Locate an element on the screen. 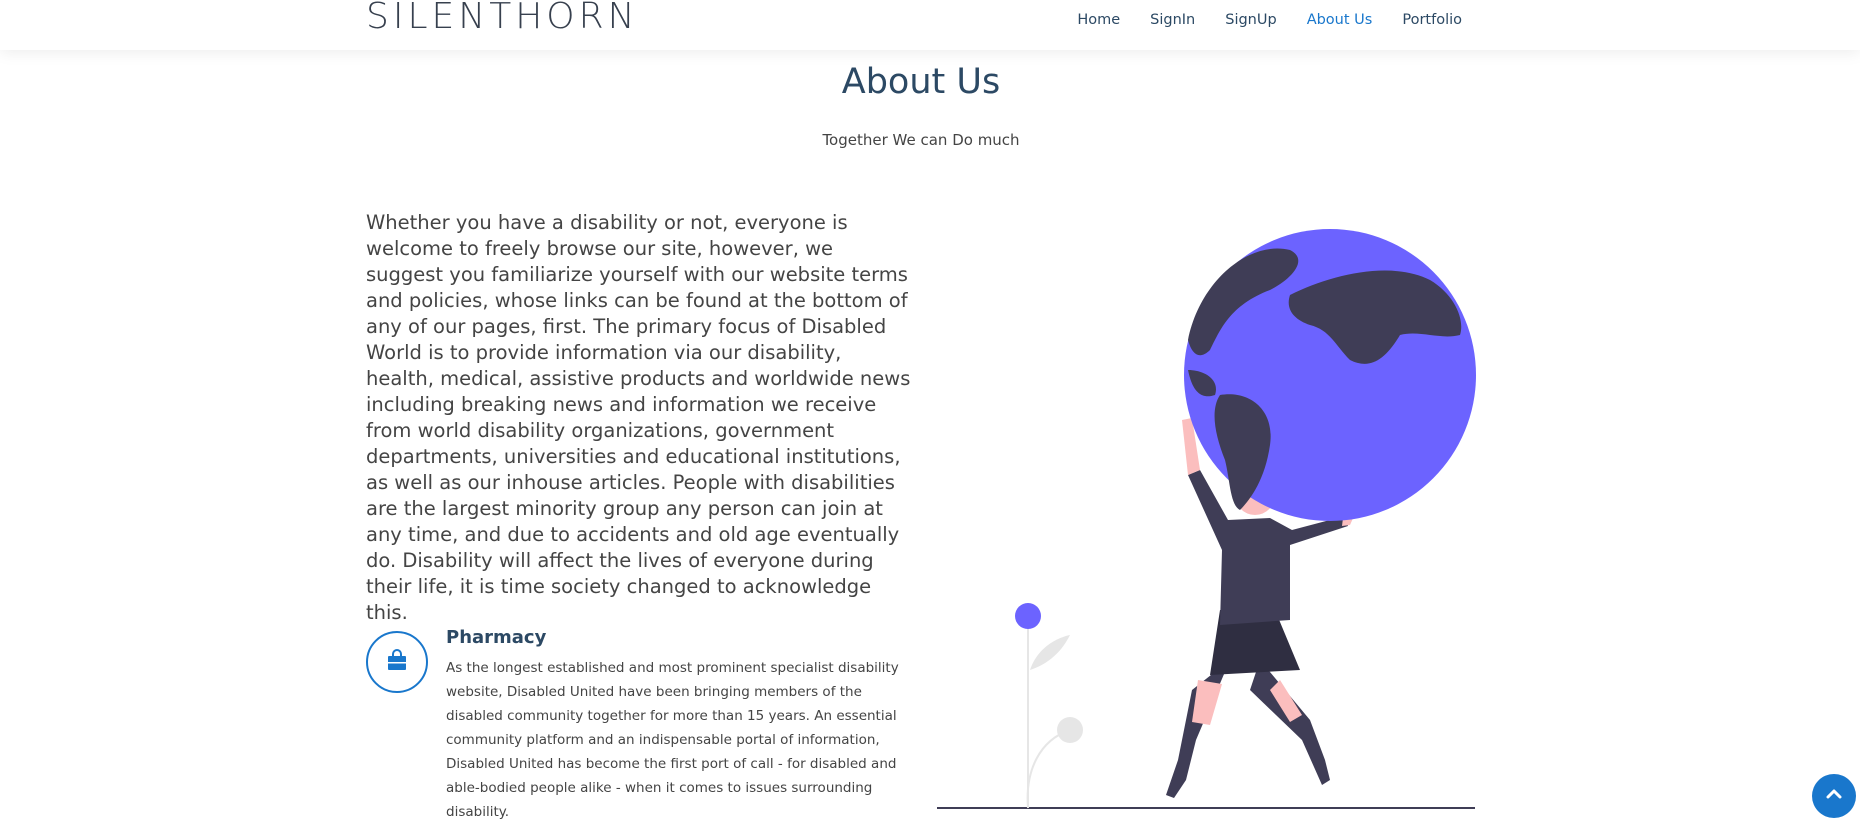 The height and width of the screenshot is (824, 1860). feature-icon-circle is located at coordinates (397, 662).